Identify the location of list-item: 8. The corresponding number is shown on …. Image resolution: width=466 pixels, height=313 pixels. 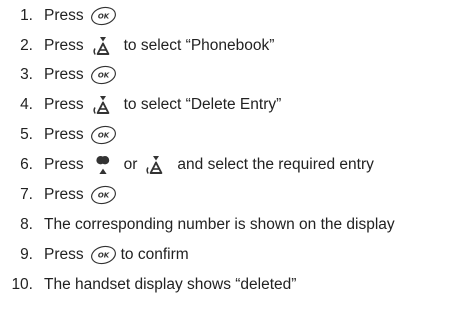
(197, 225).